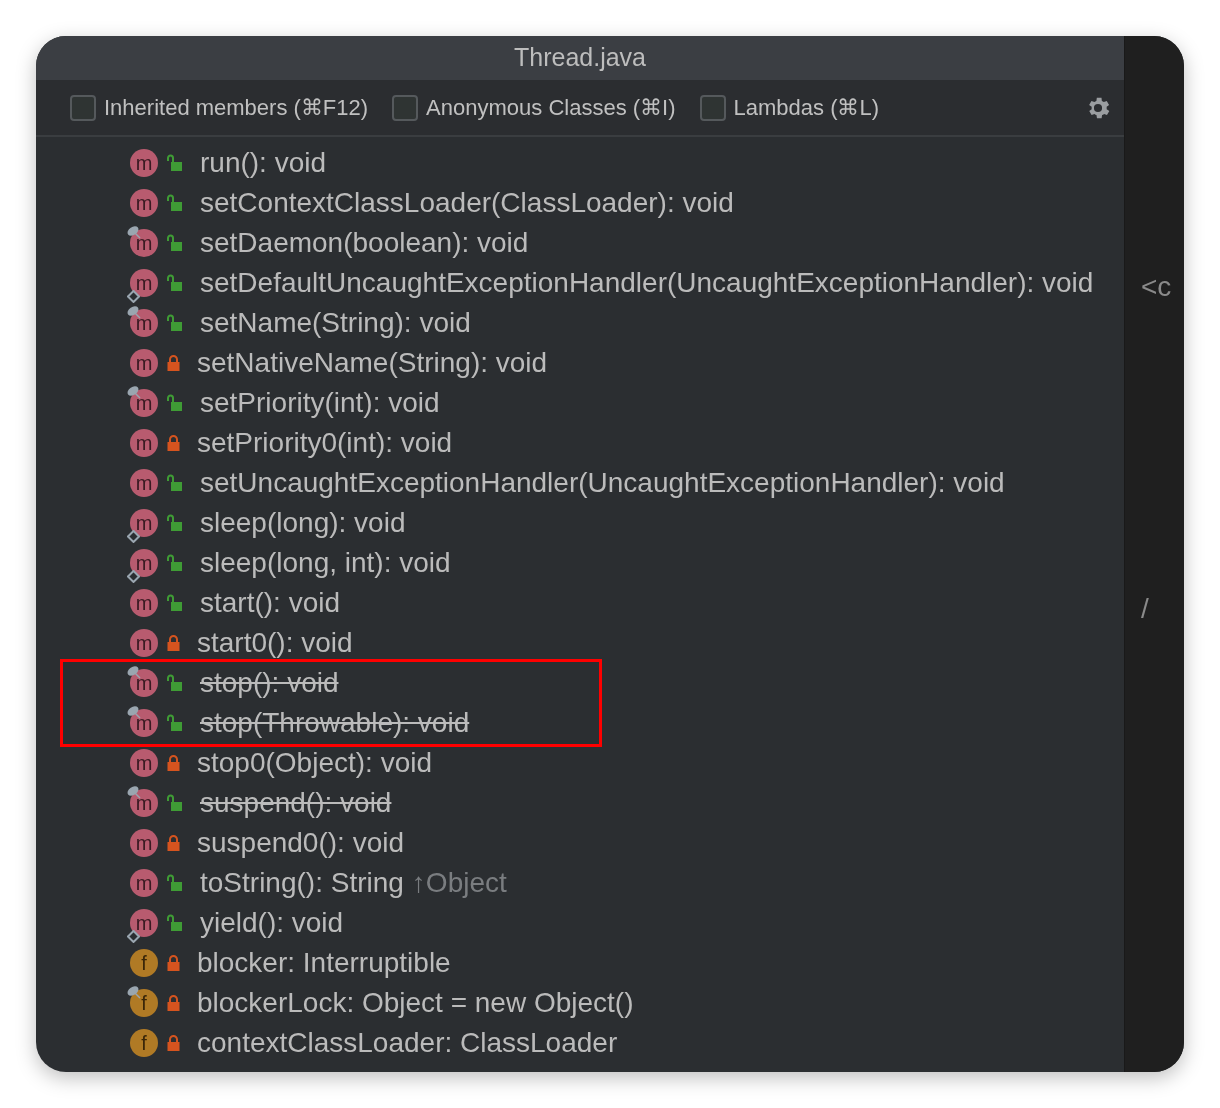  What do you see at coordinates (314, 763) in the screenshot?
I see `member-name: stop0(Object): void` at bounding box center [314, 763].